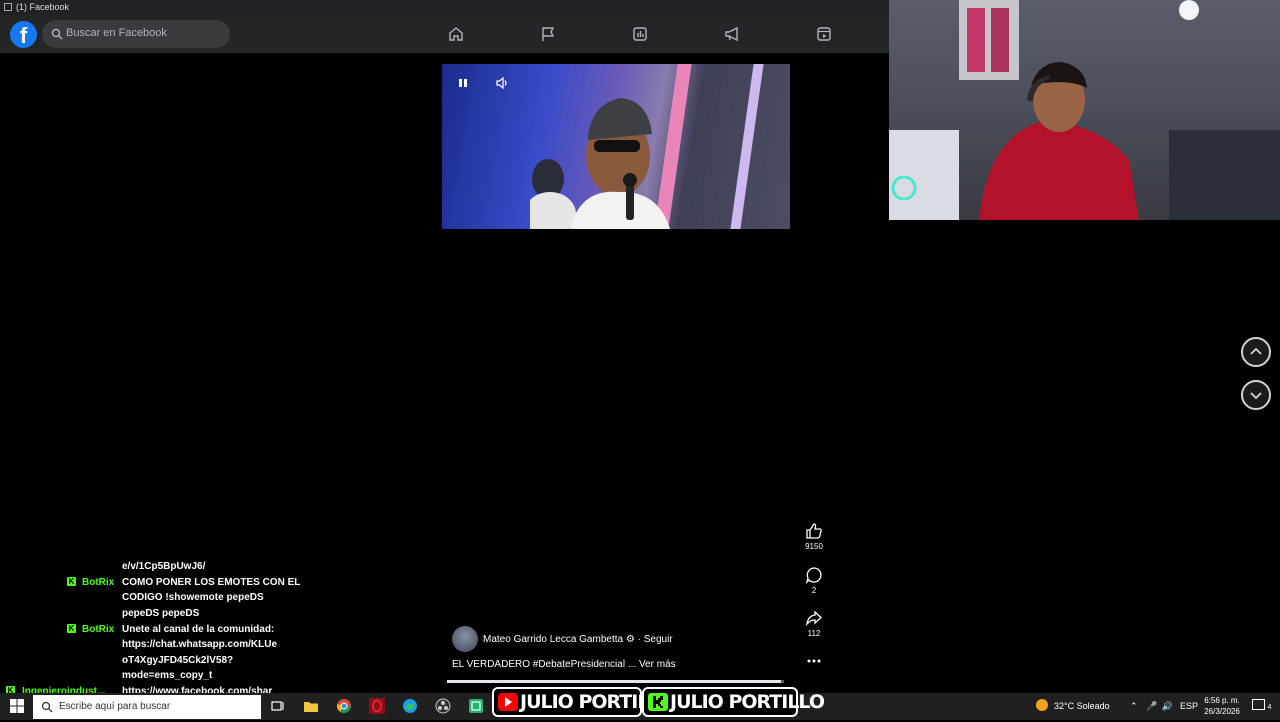  Describe the element at coordinates (1222, 711) in the screenshot. I see `clock-date: 26/3/2026` at that location.